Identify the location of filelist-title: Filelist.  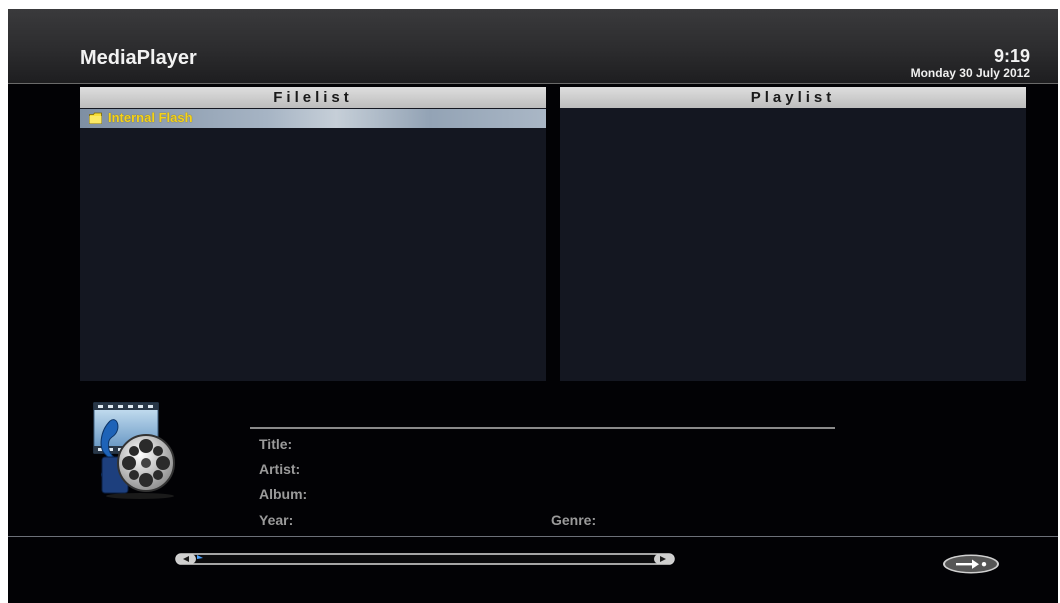
(313, 97).